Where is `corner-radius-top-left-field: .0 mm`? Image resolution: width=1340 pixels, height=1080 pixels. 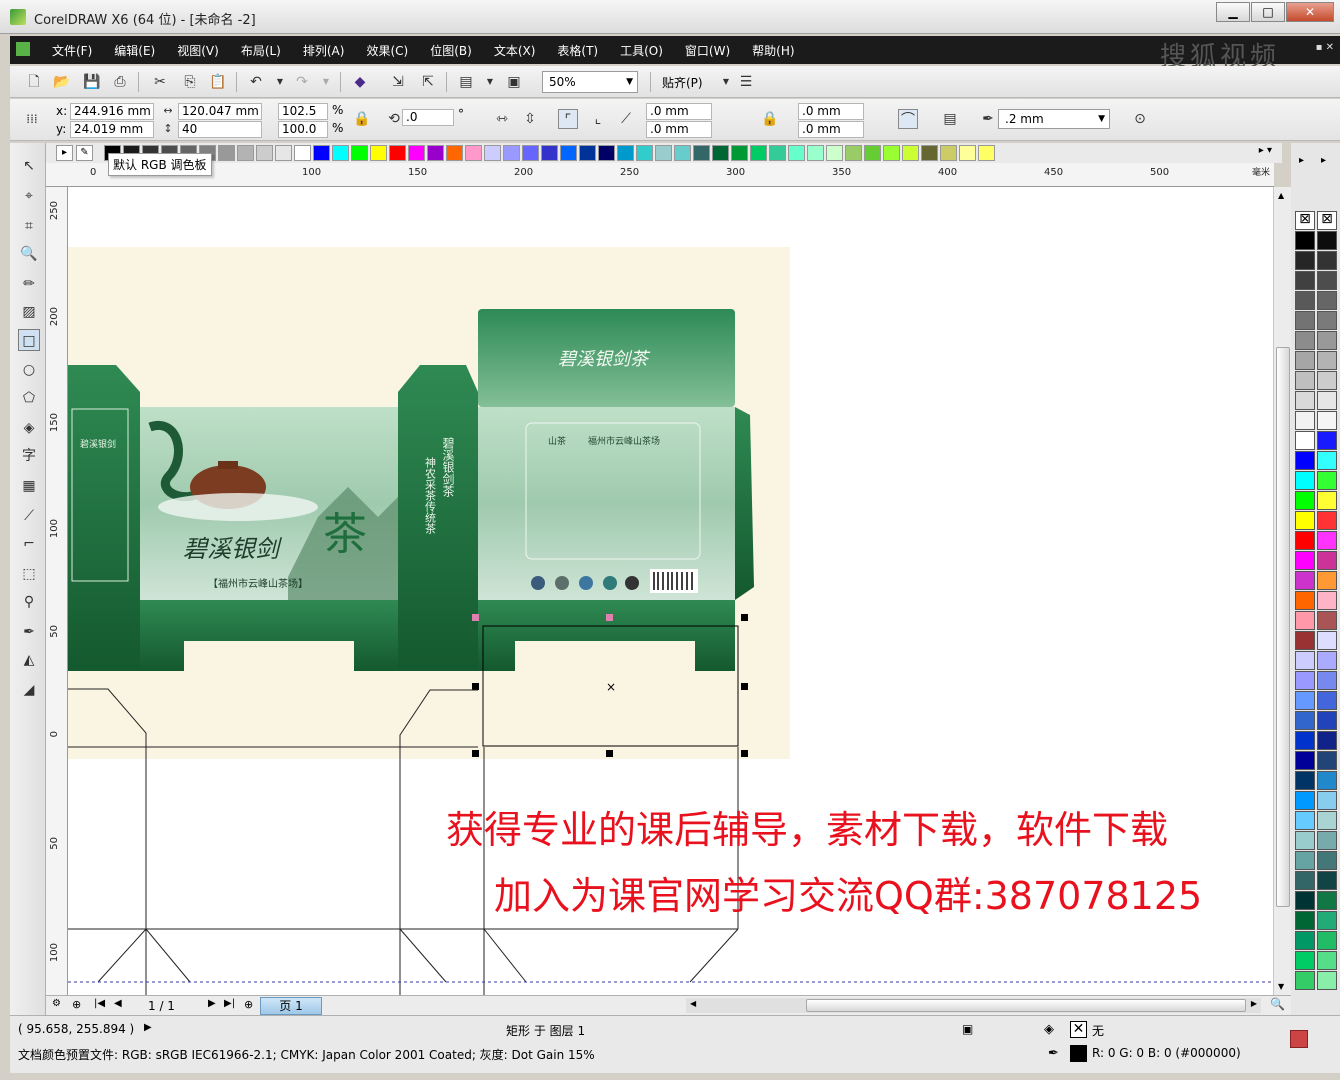 corner-radius-top-left-field: .0 mm is located at coordinates (679, 111).